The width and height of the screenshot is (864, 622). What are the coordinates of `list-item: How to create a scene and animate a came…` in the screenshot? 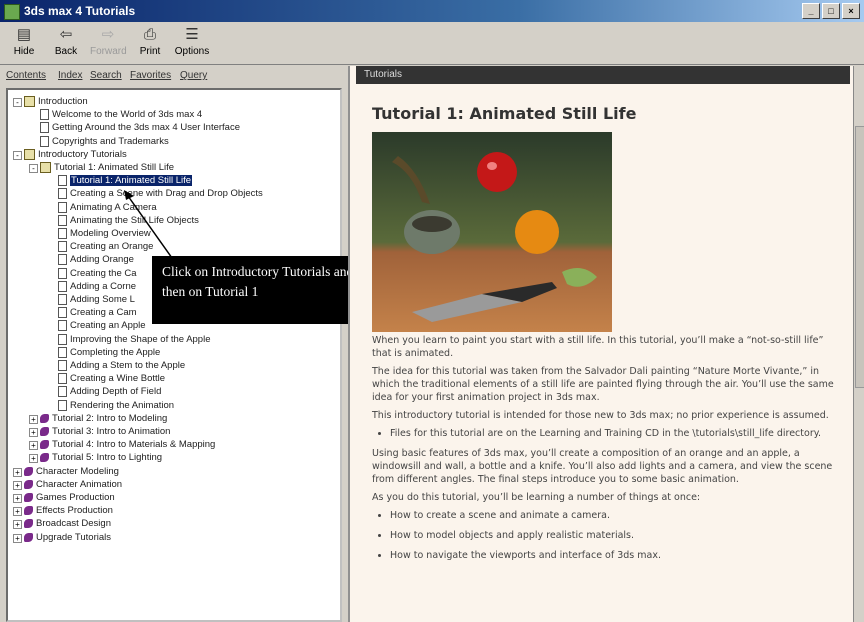 It's located at (616, 515).